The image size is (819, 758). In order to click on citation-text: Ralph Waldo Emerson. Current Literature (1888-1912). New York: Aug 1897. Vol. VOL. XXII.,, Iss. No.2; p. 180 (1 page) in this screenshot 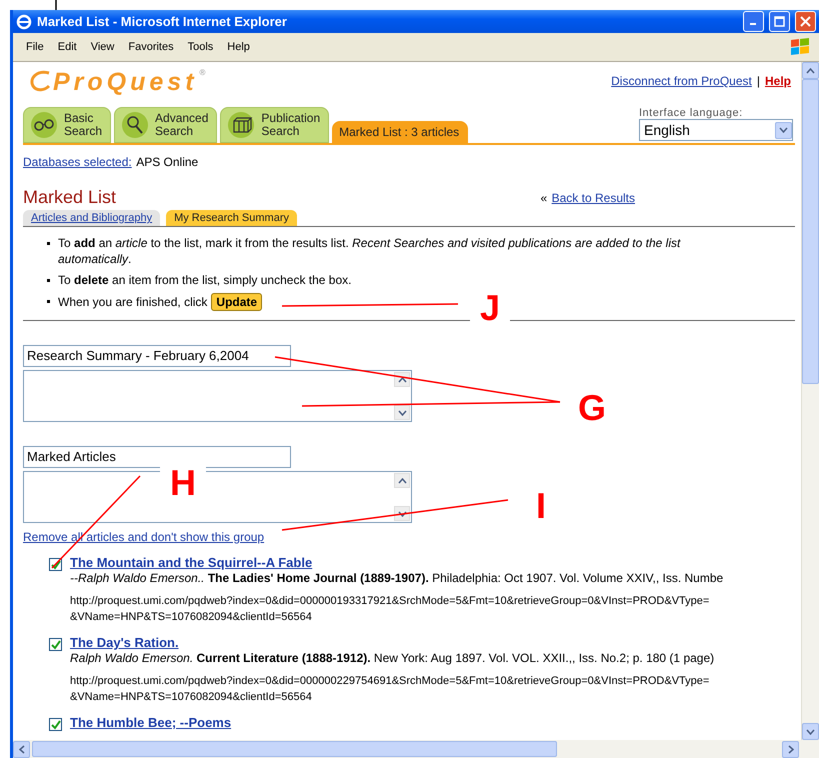, I will do `click(392, 658)`.